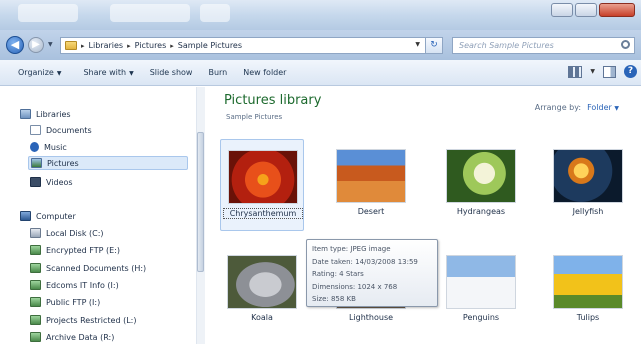  Describe the element at coordinates (36, 45) in the screenshot. I see `forward-button: ▶` at that location.